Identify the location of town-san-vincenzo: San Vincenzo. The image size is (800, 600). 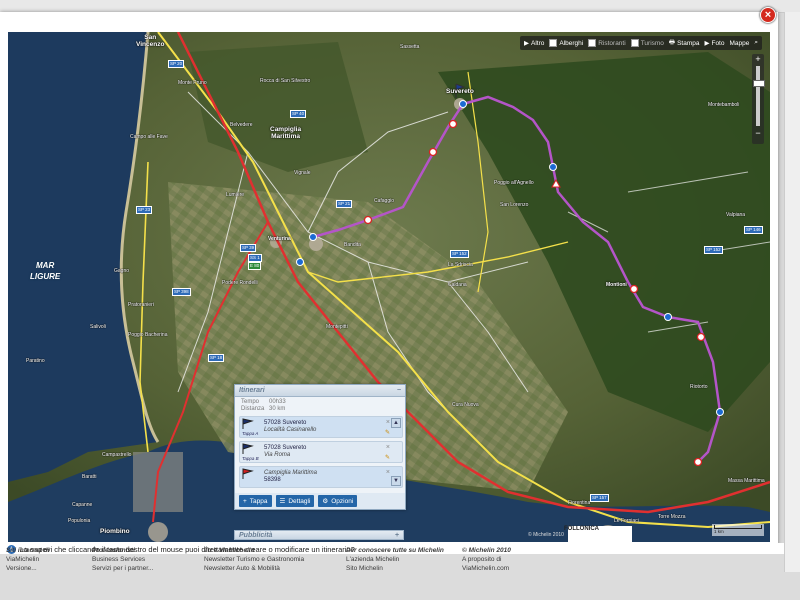
(150, 41).